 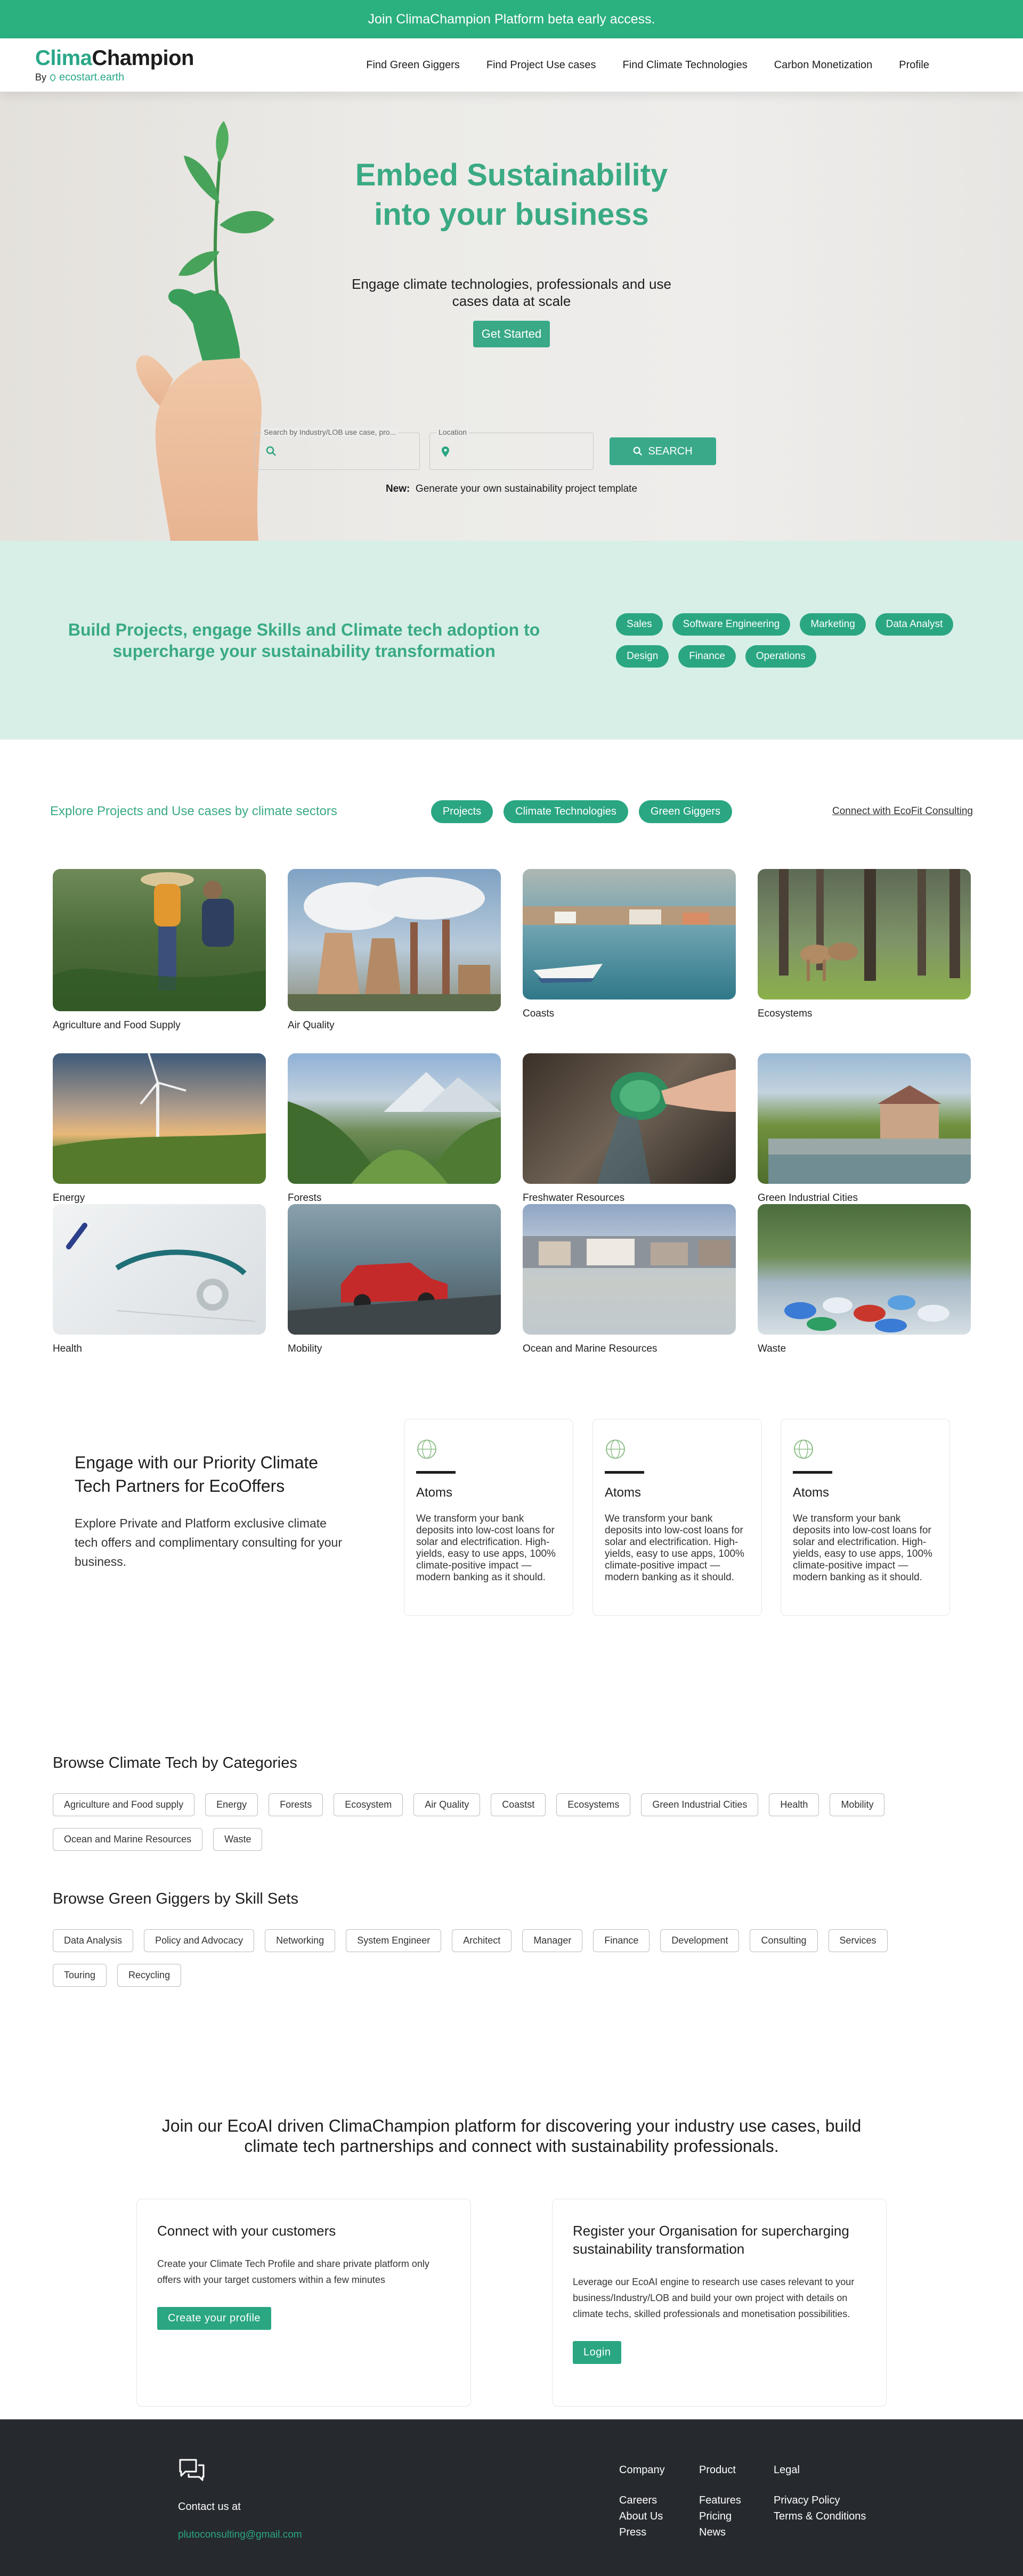 I want to click on footer-link-features: Features, so click(x=728, y=2500).